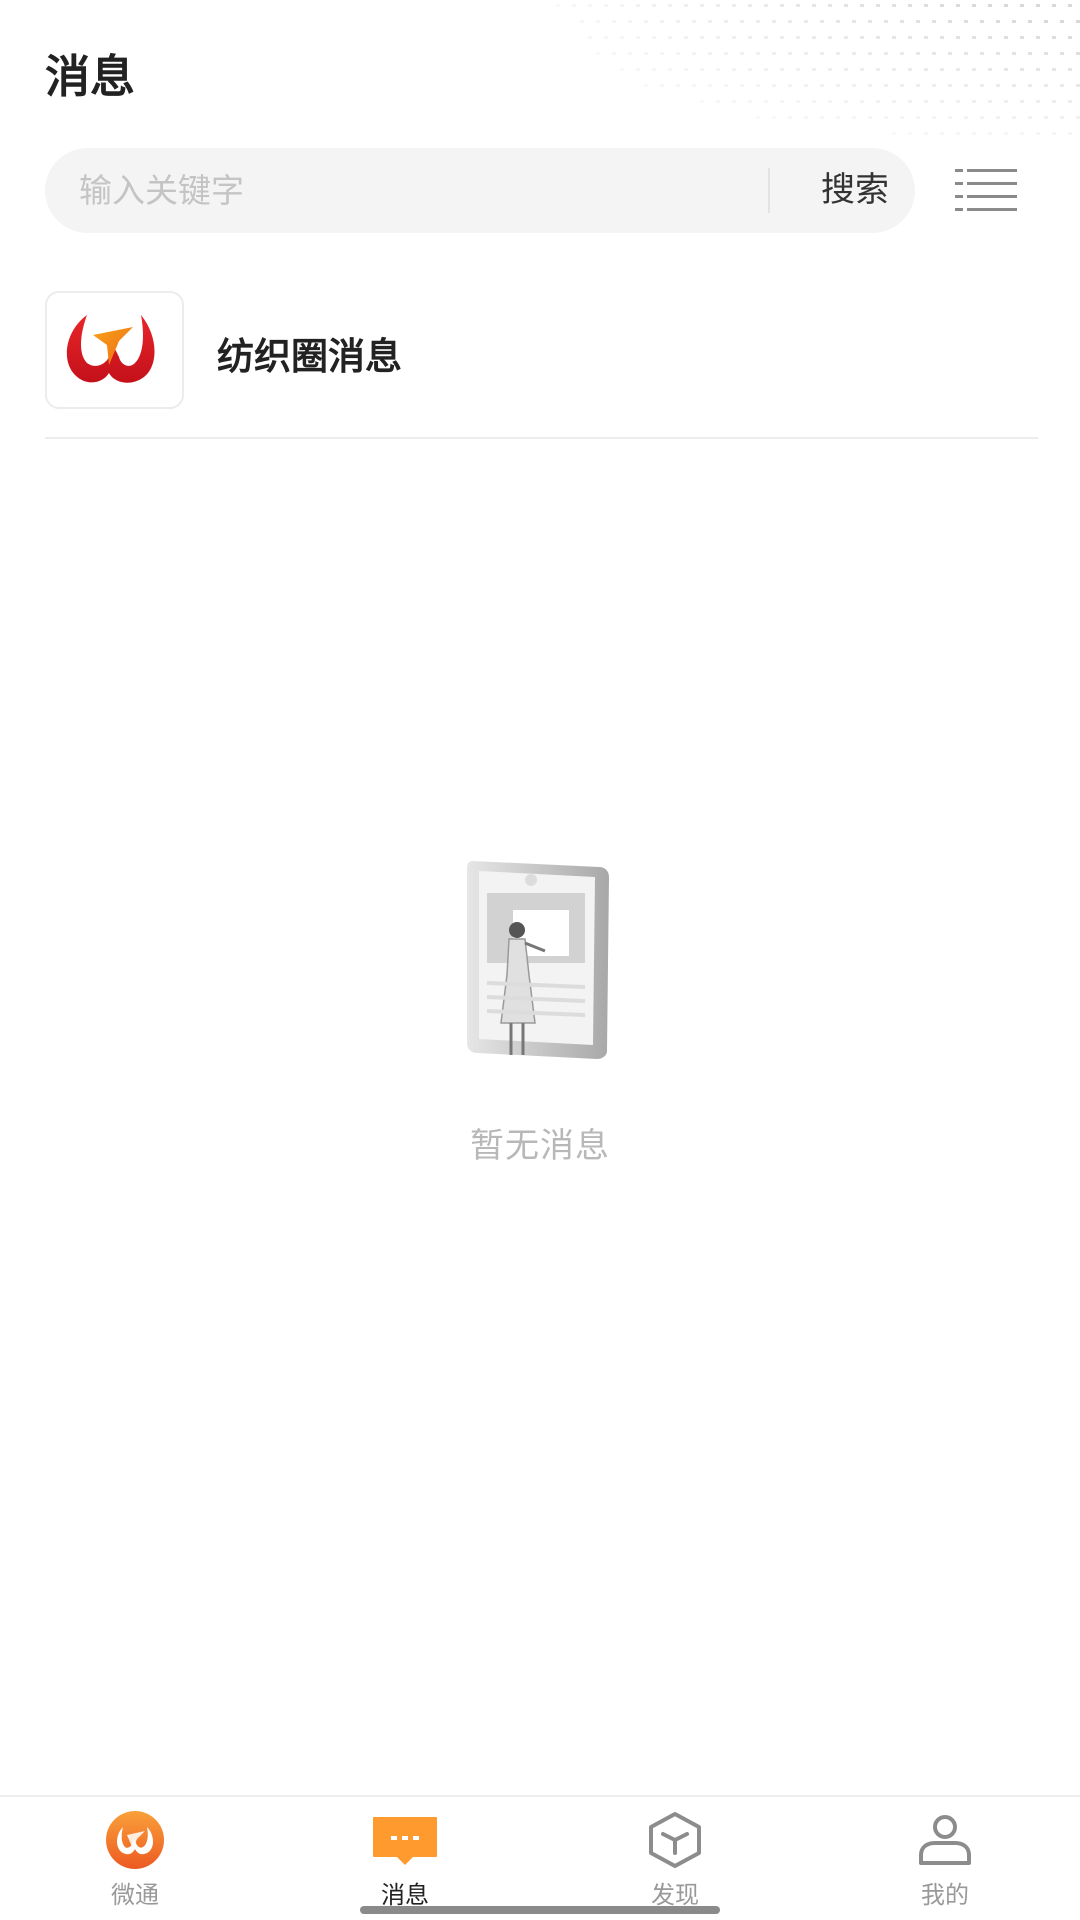 The image size is (1080, 1920). Describe the element at coordinates (540, 1910) in the screenshot. I see `home-indicator` at that location.